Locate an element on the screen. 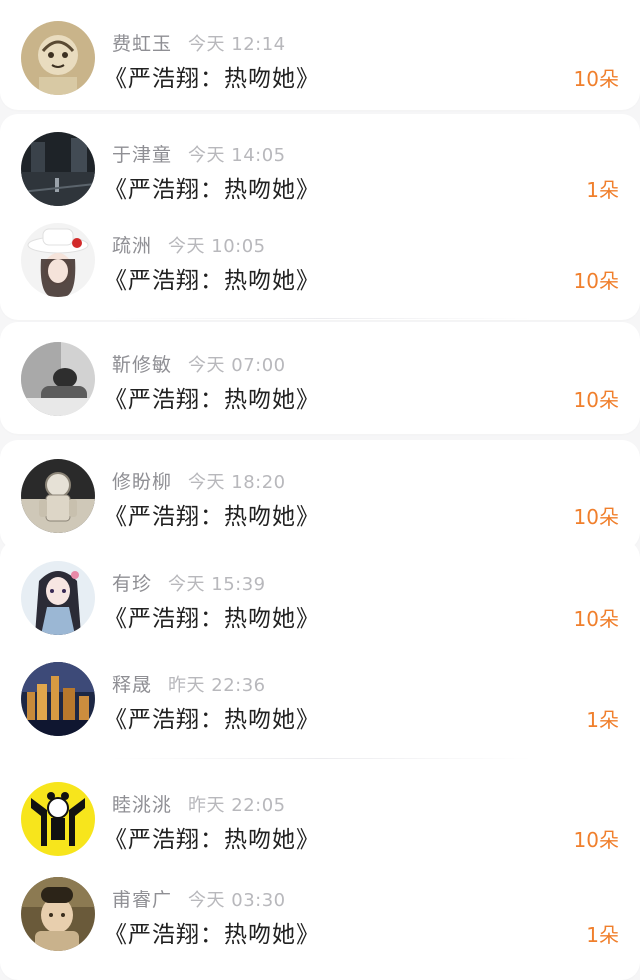 This screenshot has width=640, height=980. sender-name: 费虹玉 今天 12:14 is located at coordinates (199, 42).